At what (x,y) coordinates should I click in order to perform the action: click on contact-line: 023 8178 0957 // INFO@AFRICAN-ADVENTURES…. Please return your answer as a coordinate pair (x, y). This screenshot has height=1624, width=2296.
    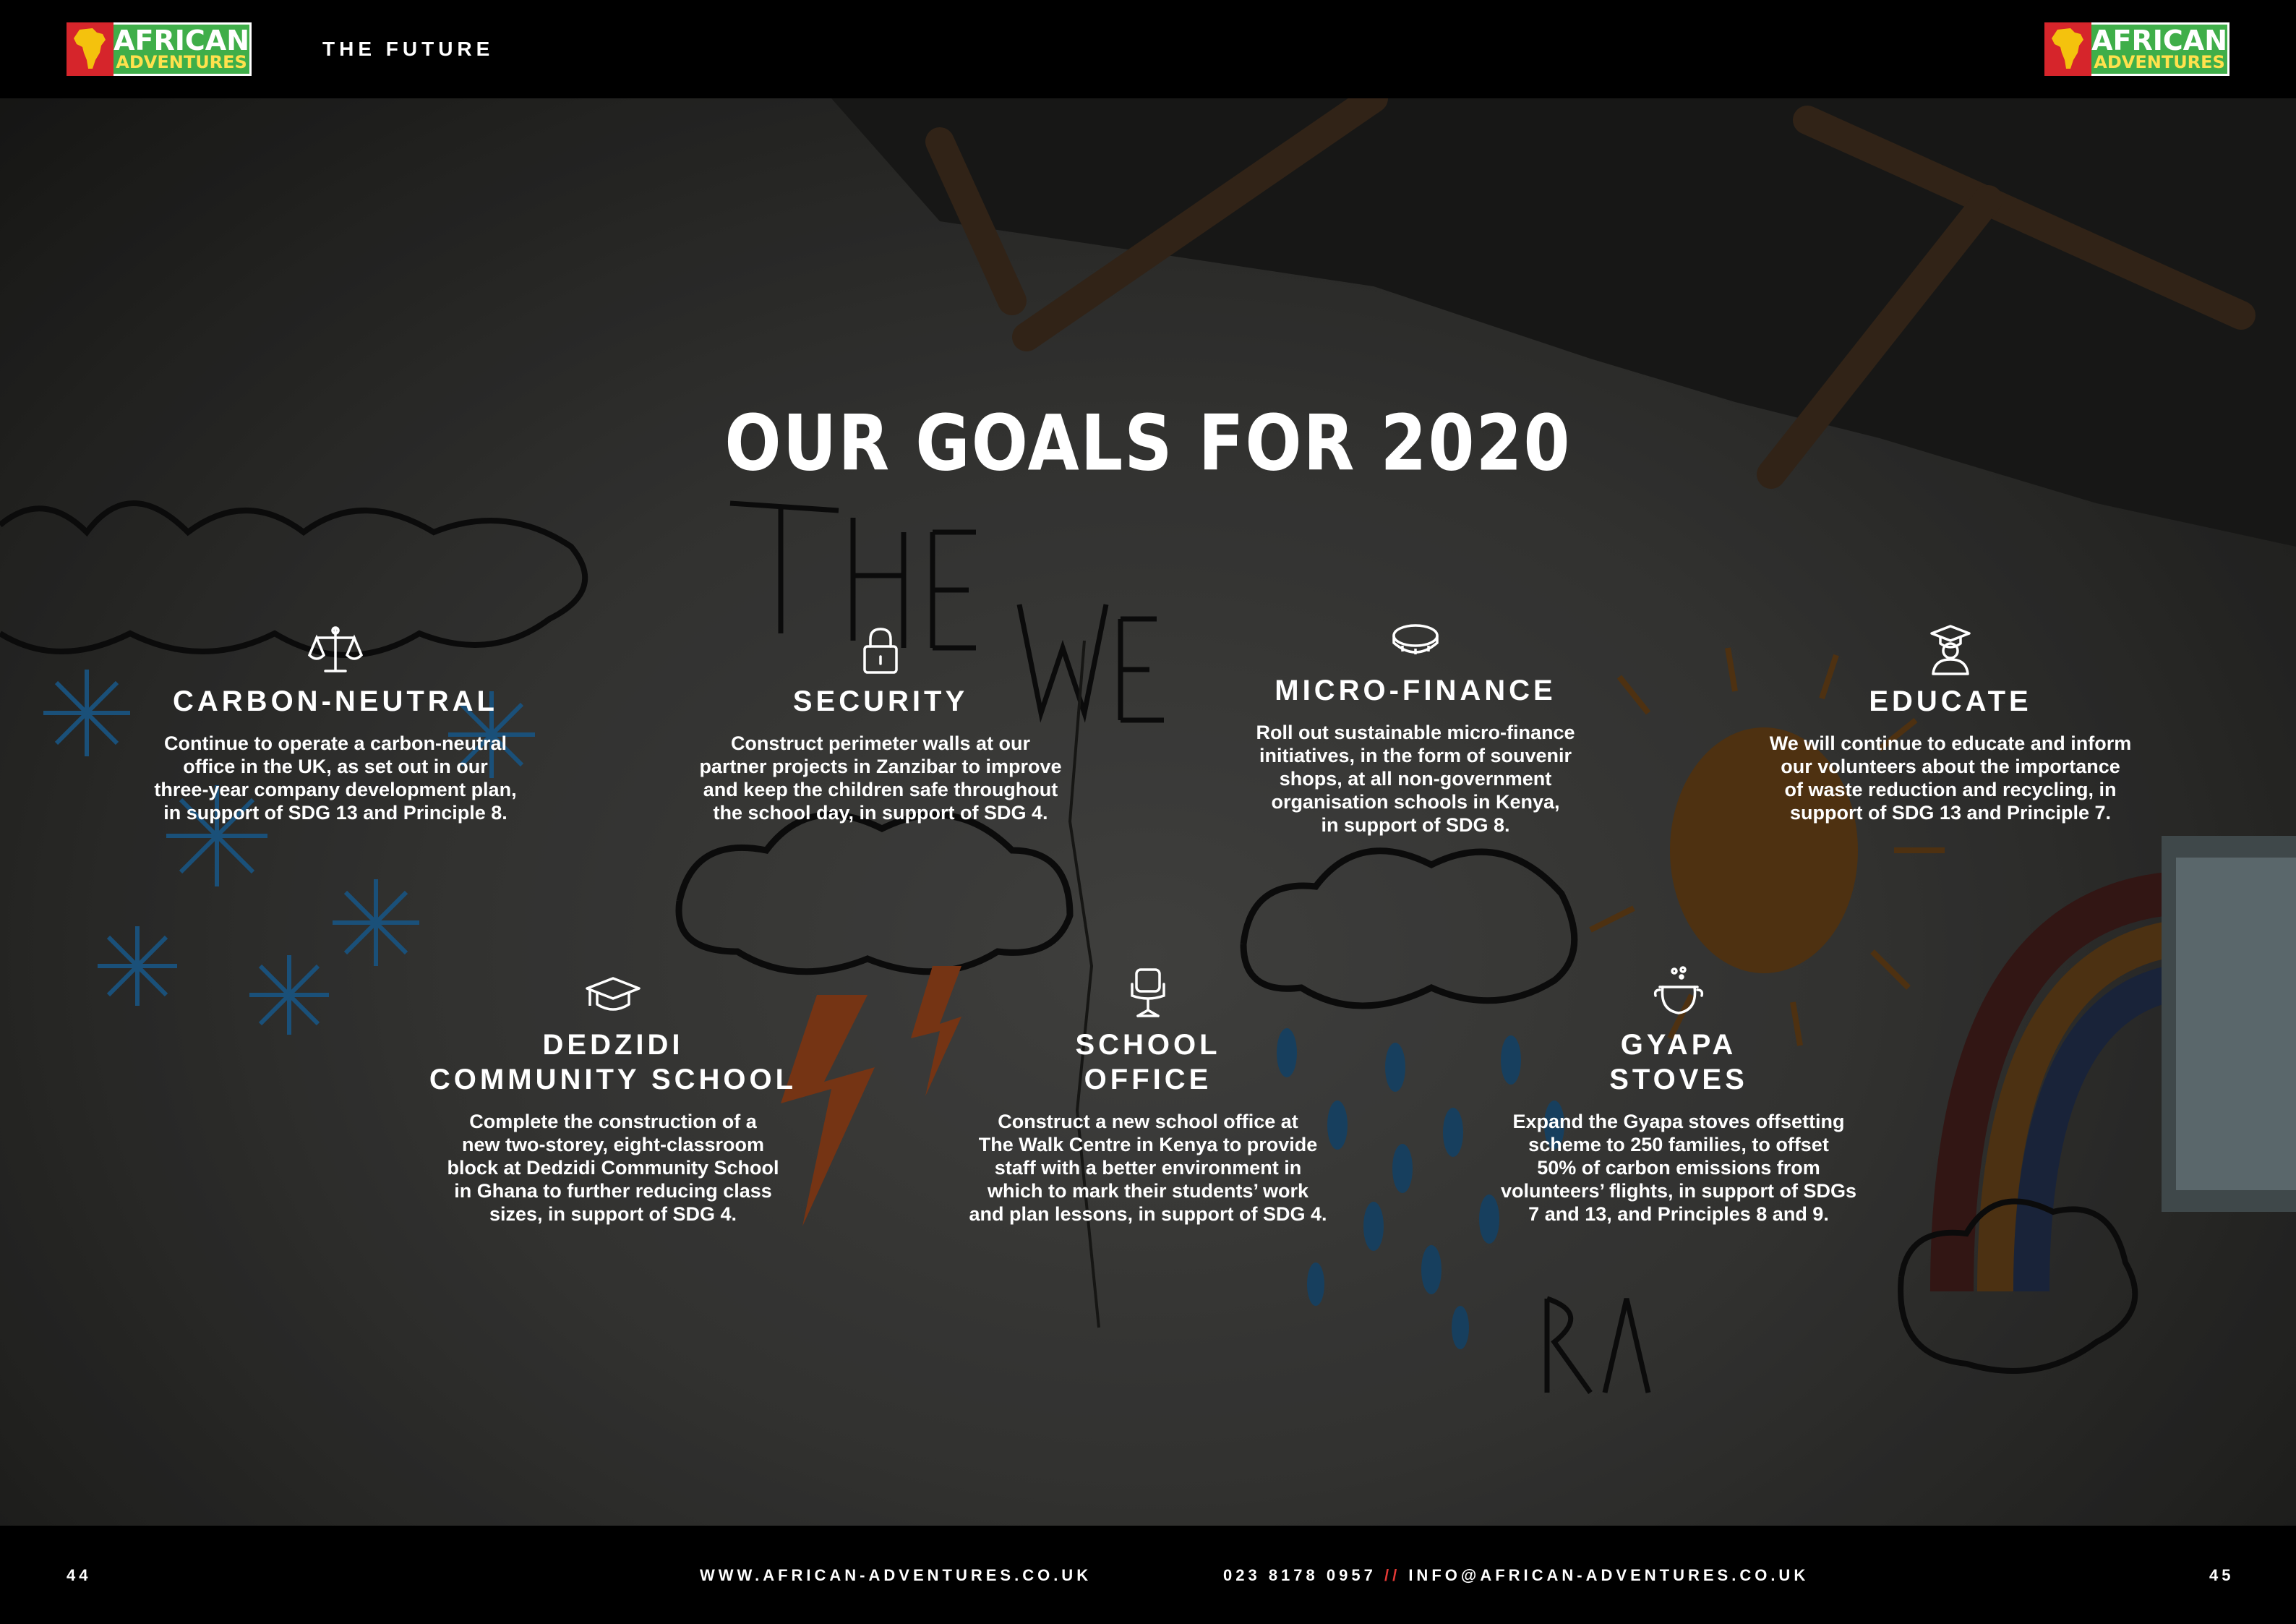
    Looking at the image, I should click on (1516, 1575).